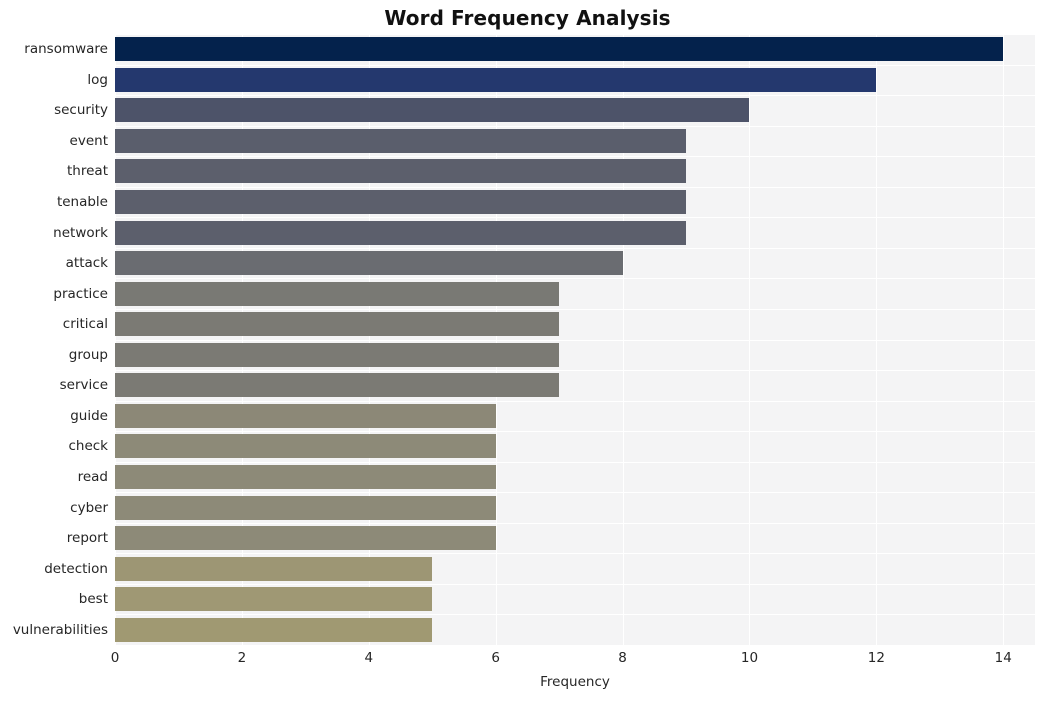 The image size is (1055, 701). What do you see at coordinates (527, 18) in the screenshot?
I see `chart-title: Word Frequency Analysis` at bounding box center [527, 18].